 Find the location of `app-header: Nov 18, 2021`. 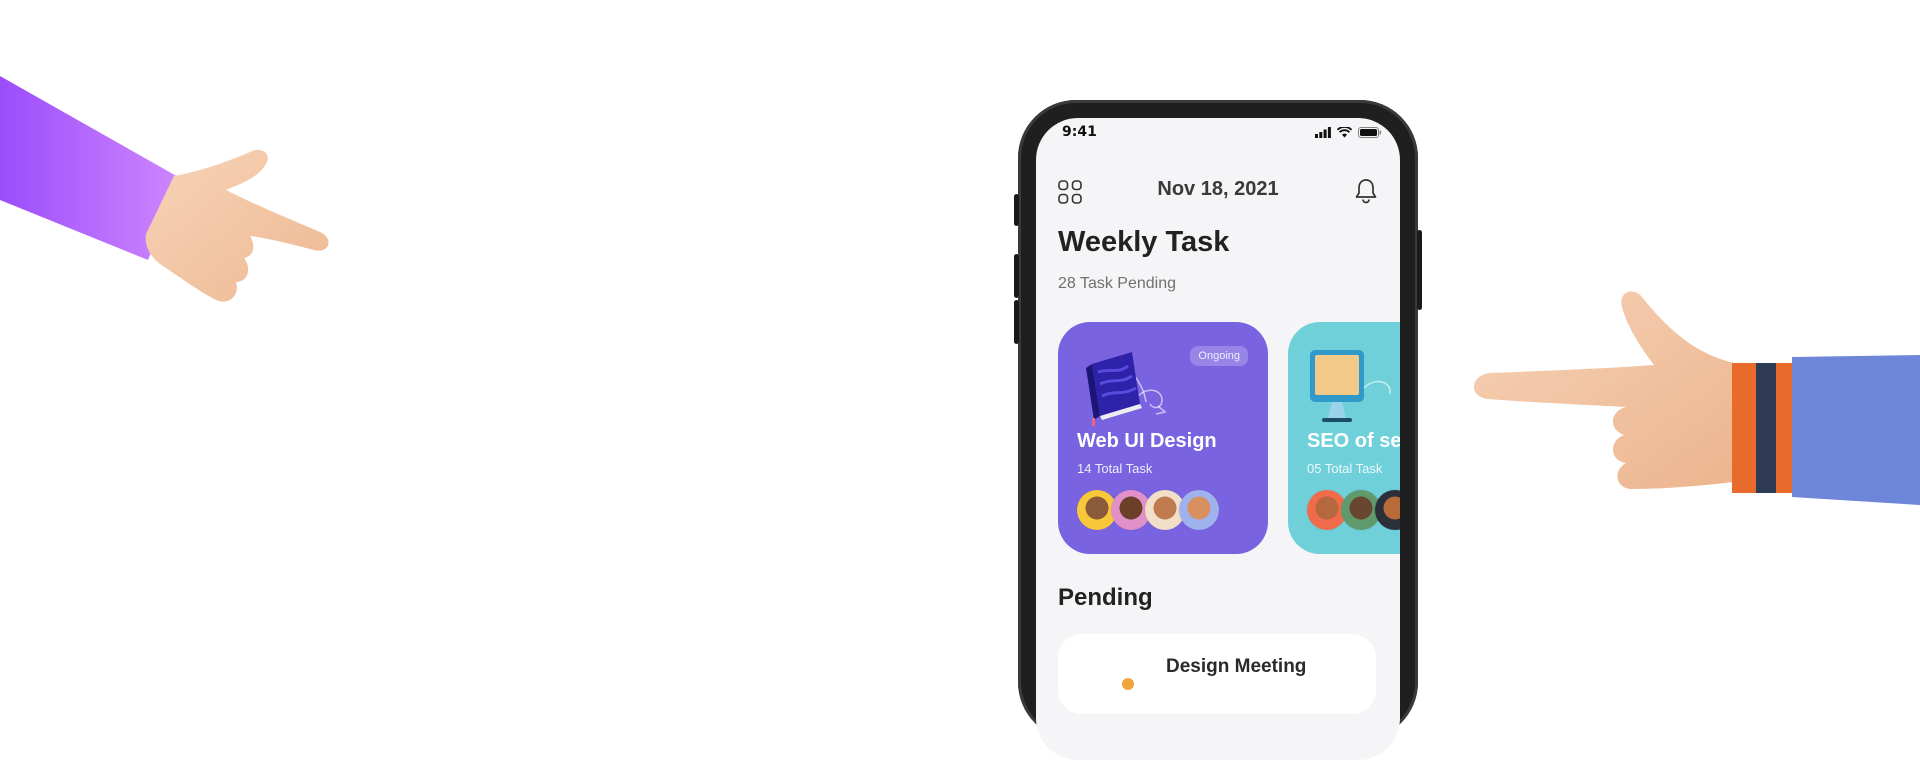

app-header: Nov 18, 2021 is located at coordinates (1218, 190).